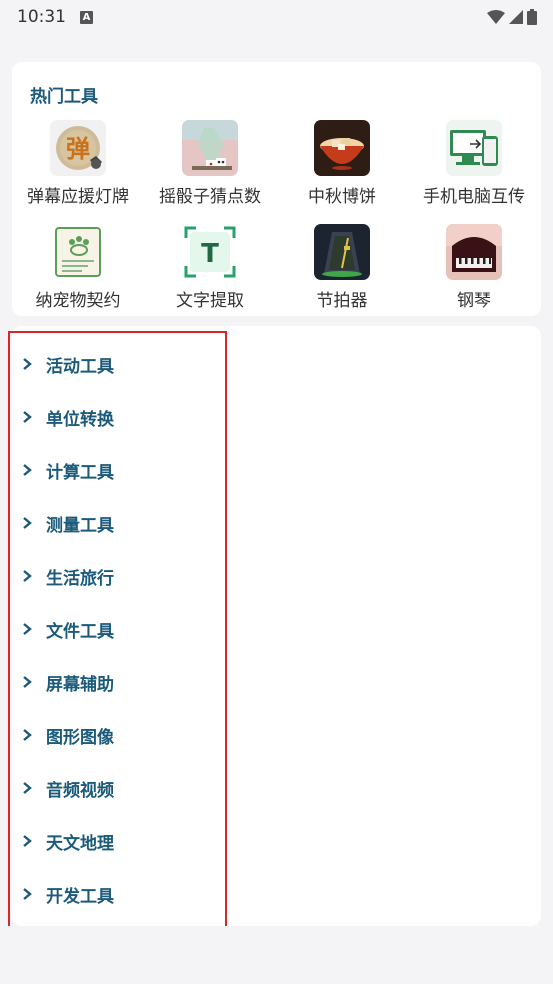 Image resolution: width=553 pixels, height=984 pixels. I want to click on wifi-icon, so click(496, 17).